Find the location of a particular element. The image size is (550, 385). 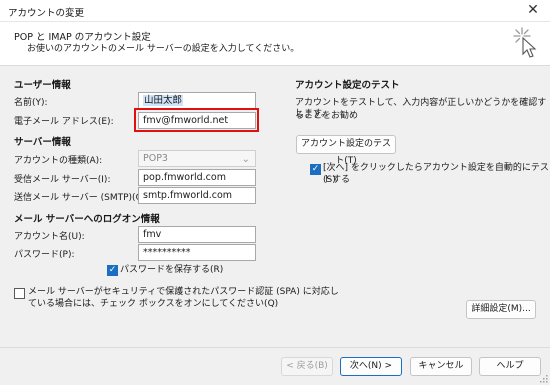

name-label: 名前(Y): is located at coordinates (31, 103).